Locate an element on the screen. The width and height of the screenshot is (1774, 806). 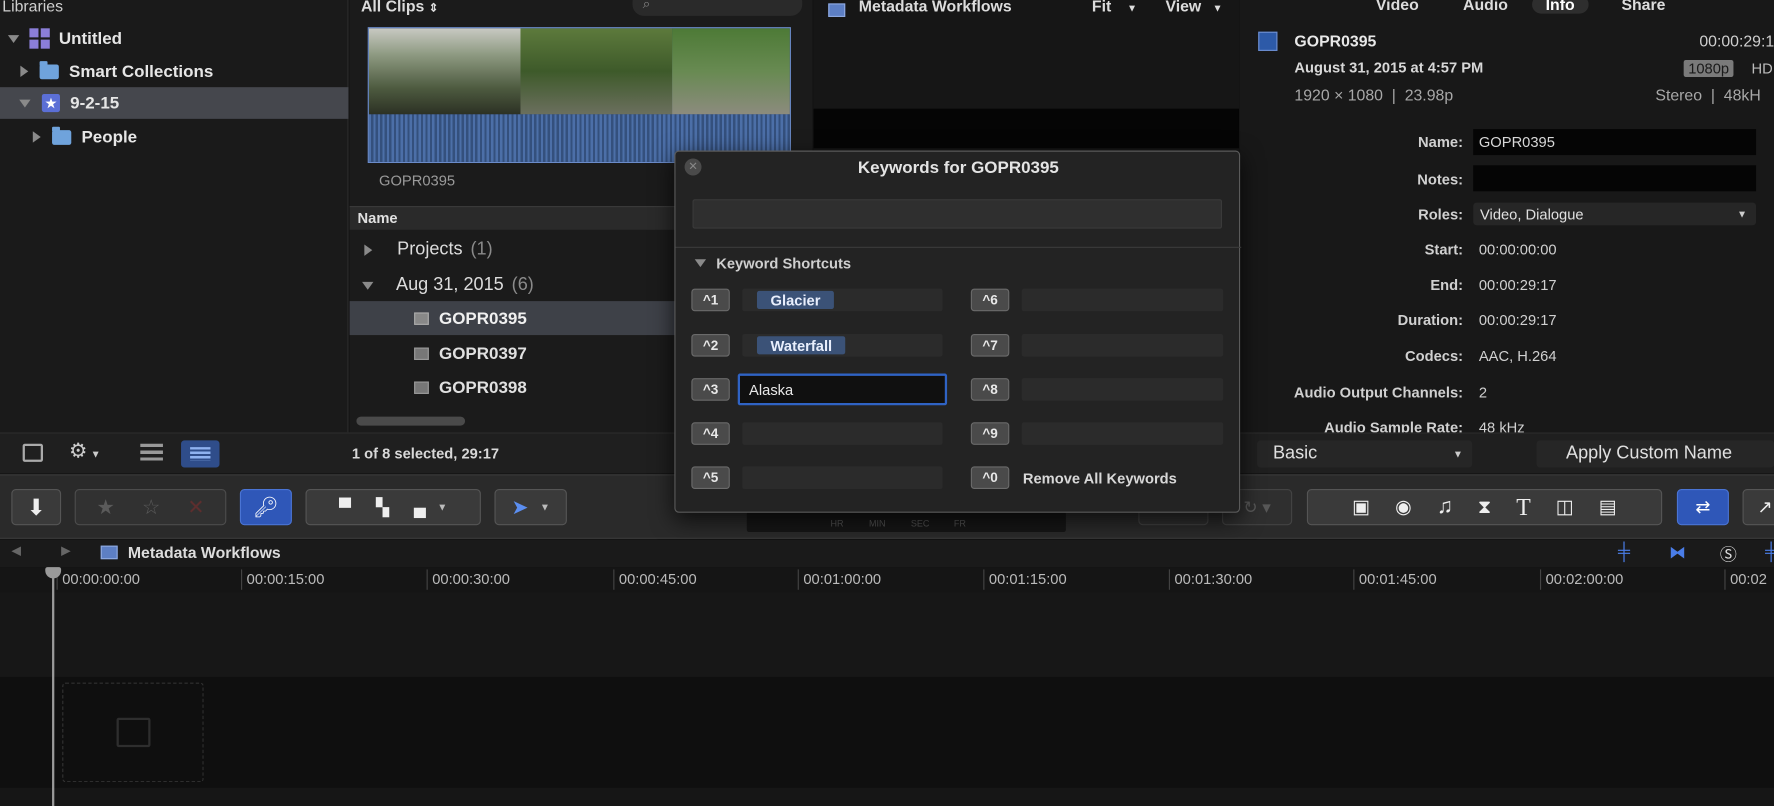
import-button: ⬇ is located at coordinates (36, 507).